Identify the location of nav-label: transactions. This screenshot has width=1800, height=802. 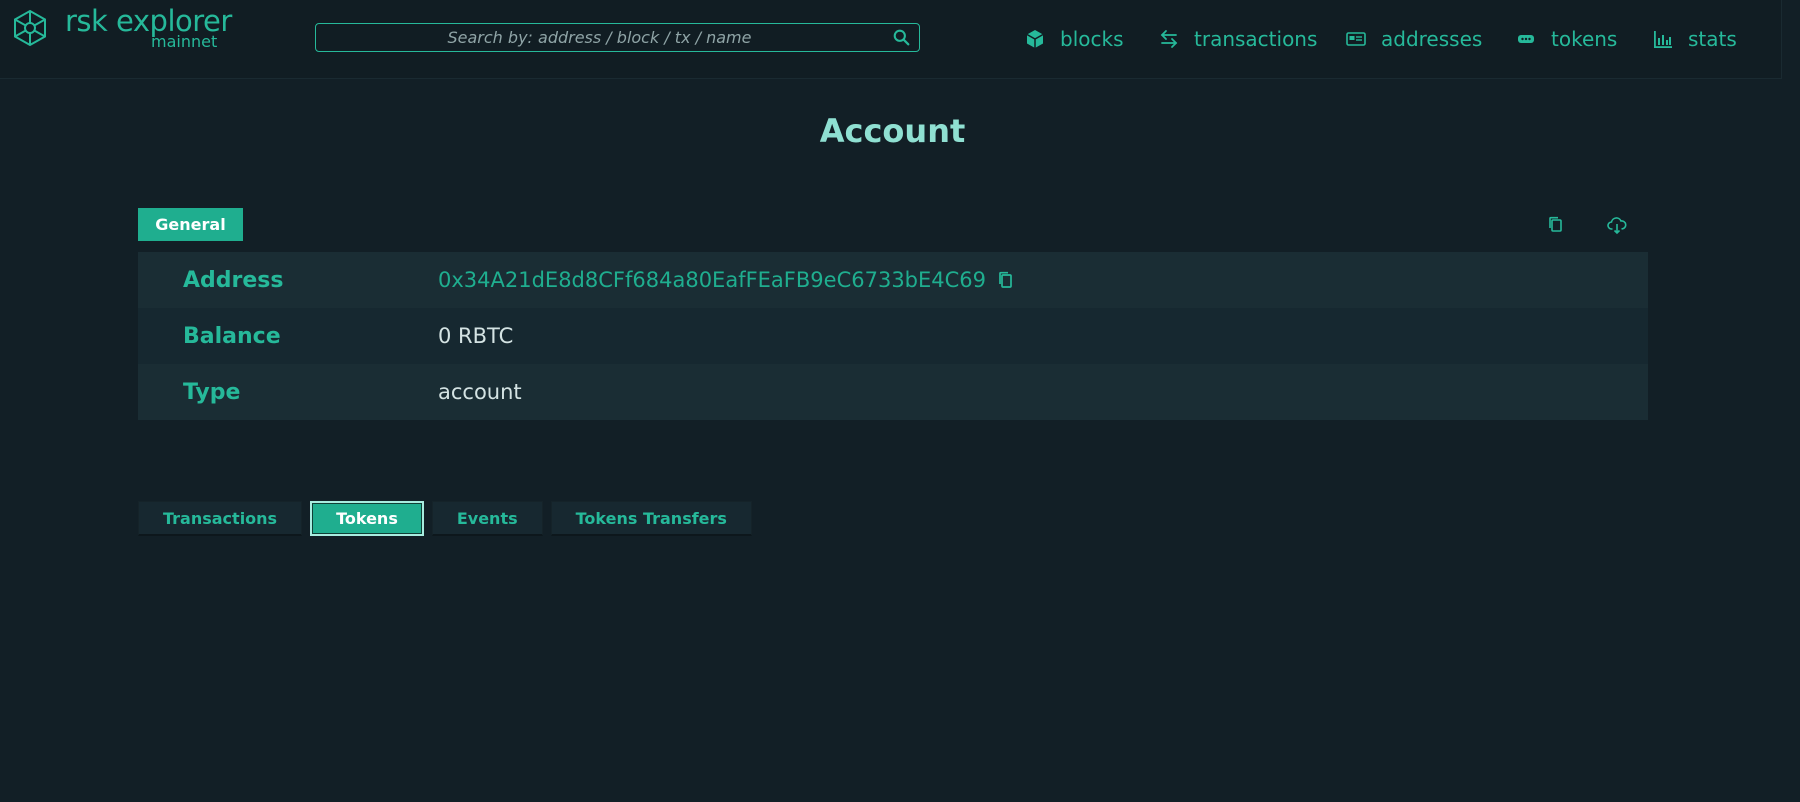
(1256, 39).